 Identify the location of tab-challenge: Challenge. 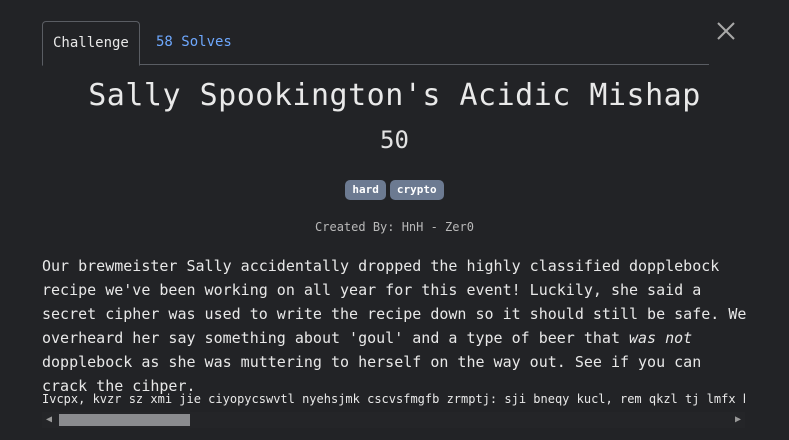
(91, 43).